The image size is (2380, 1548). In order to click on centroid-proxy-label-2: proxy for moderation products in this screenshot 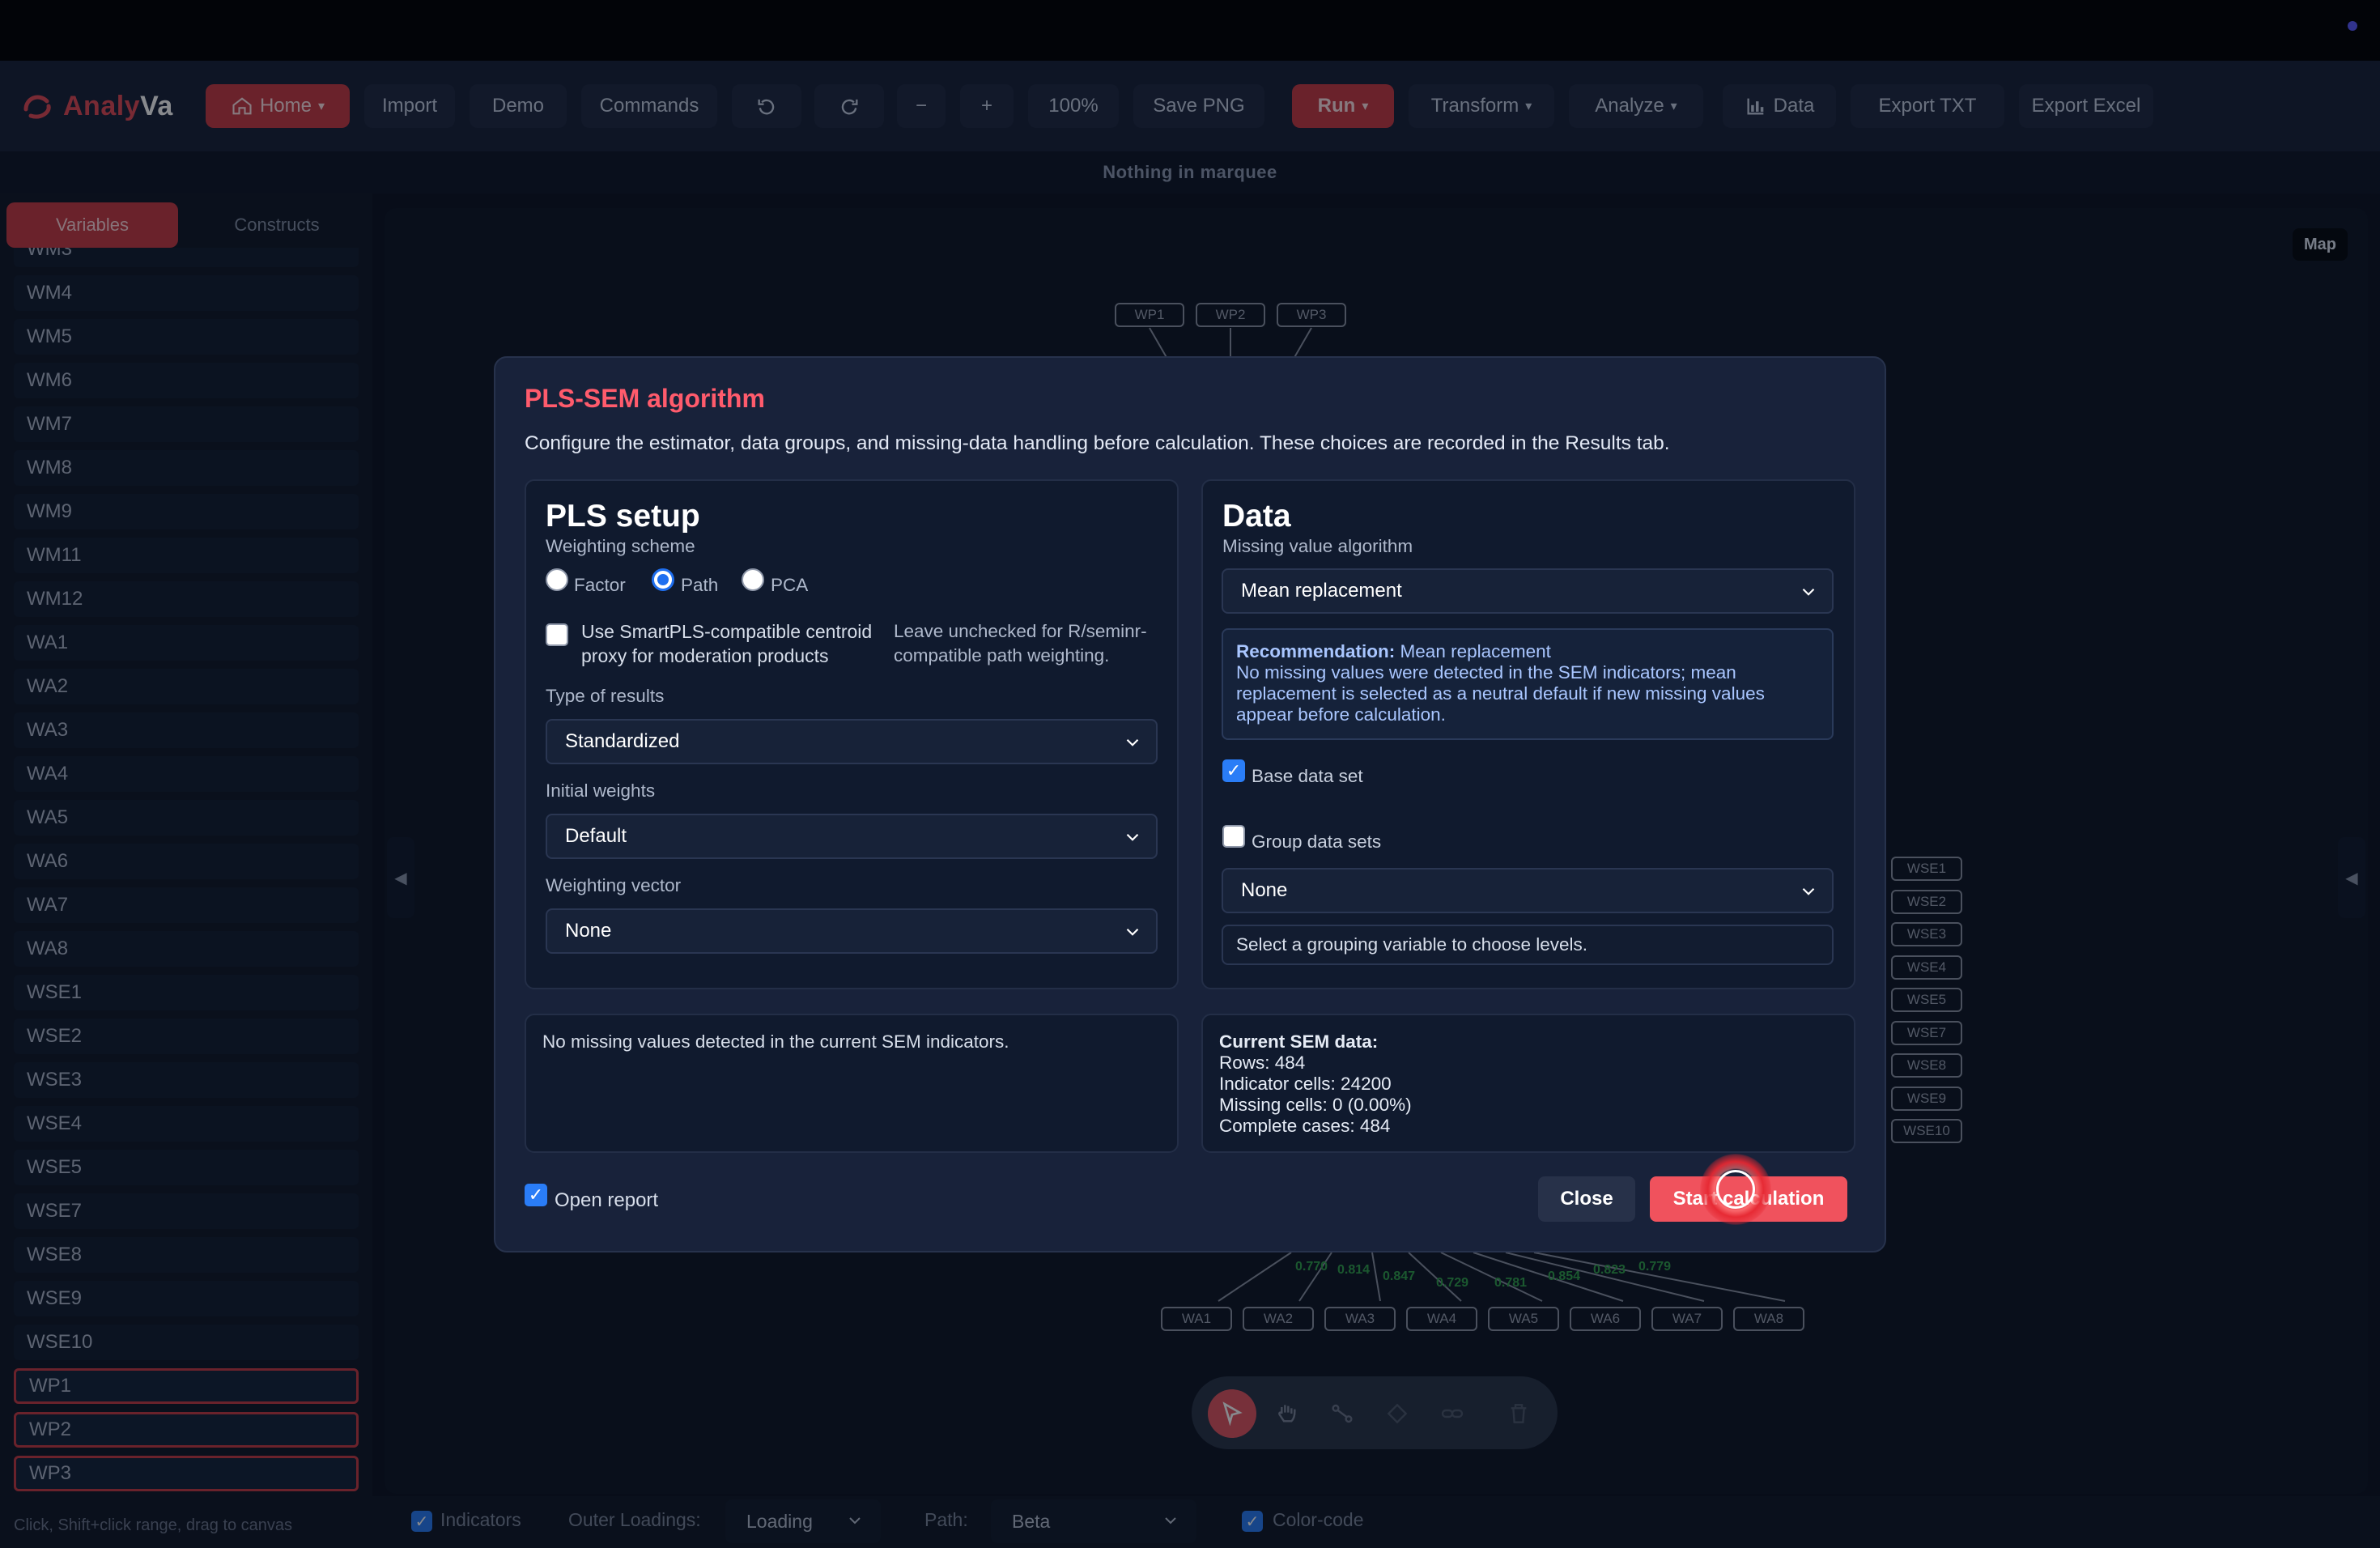, I will do `click(705, 656)`.